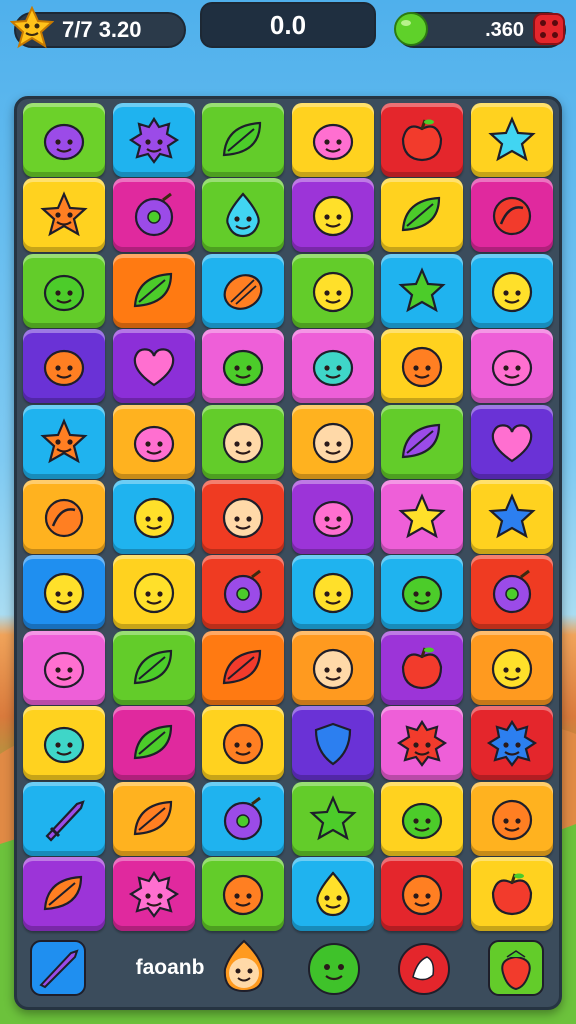 The width and height of the screenshot is (576, 1024). What do you see at coordinates (244, 966) in the screenshot?
I see `fire-face-booster-button` at bounding box center [244, 966].